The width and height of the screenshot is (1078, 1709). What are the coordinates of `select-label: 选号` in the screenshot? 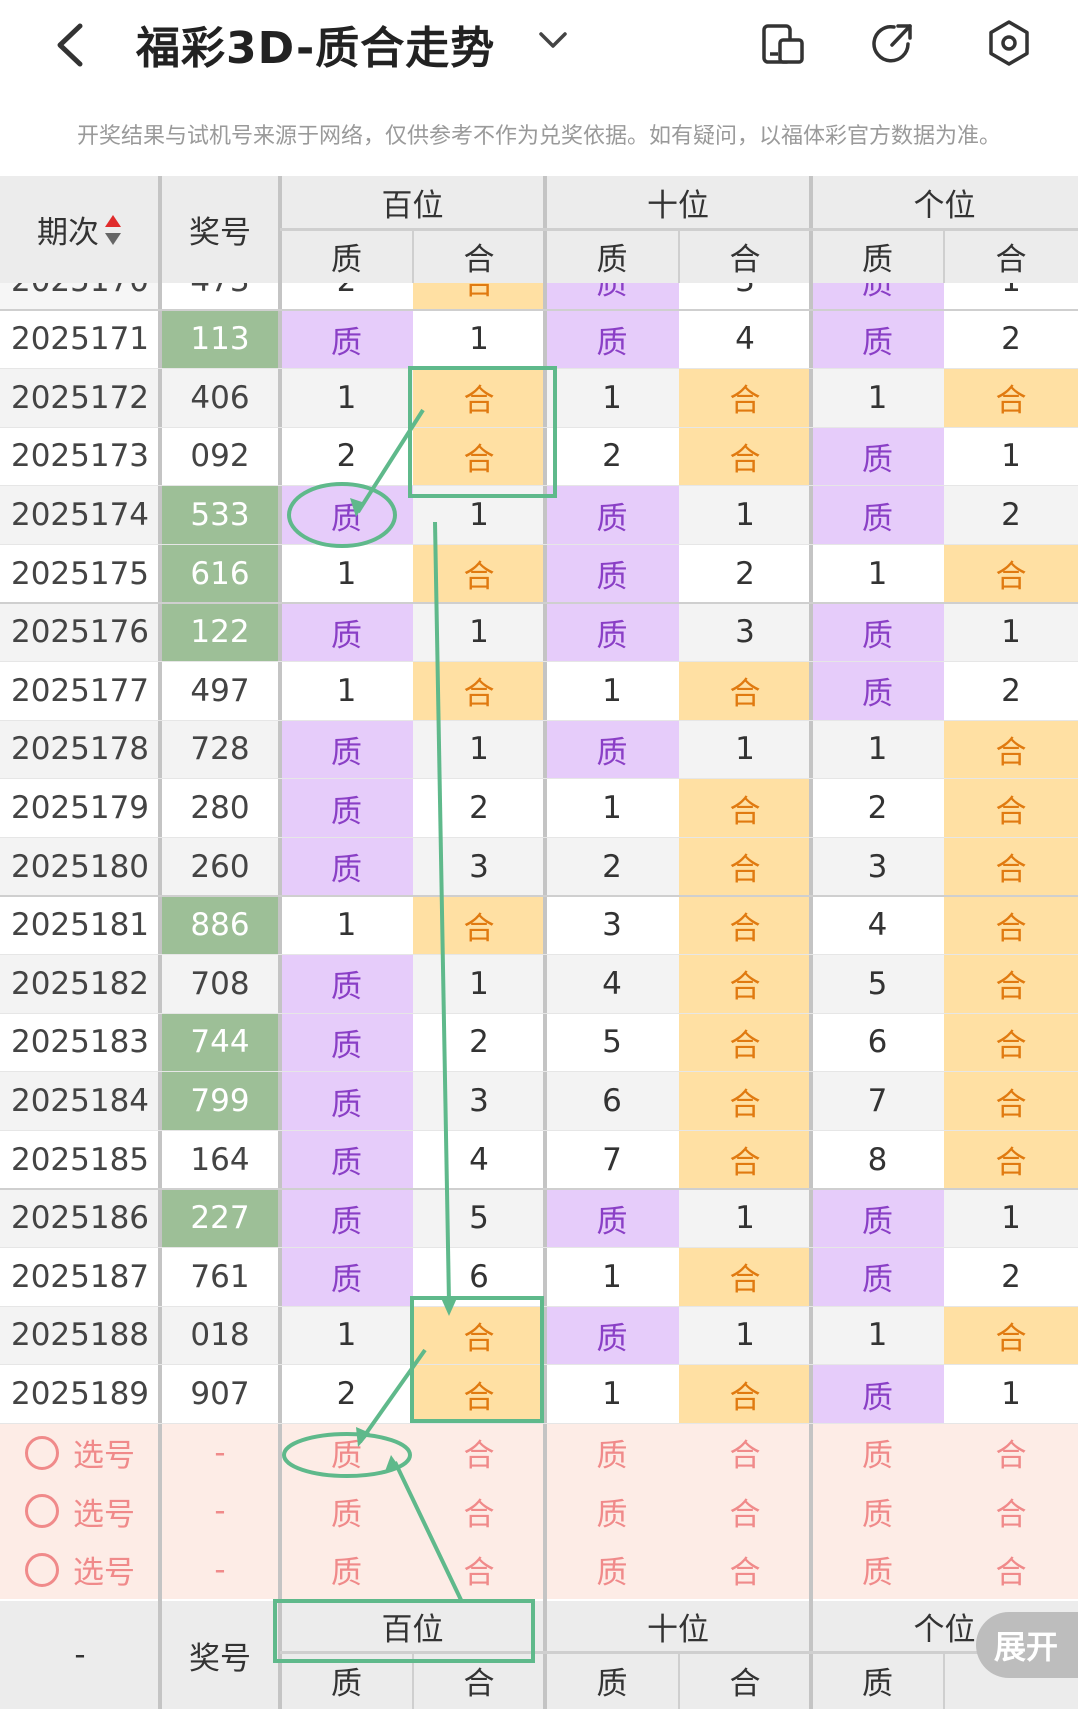 It's located at (104, 1514).